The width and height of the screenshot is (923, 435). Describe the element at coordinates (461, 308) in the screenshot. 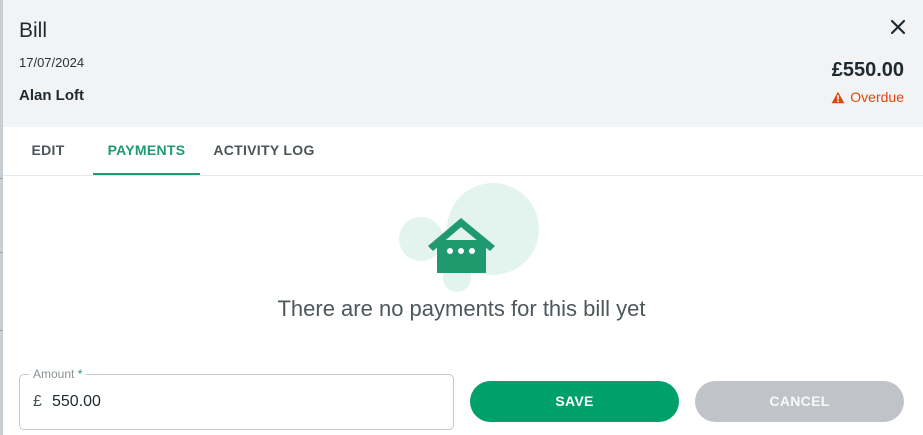

I see `empty-payments-message: There are no payments for this bill yet` at that location.